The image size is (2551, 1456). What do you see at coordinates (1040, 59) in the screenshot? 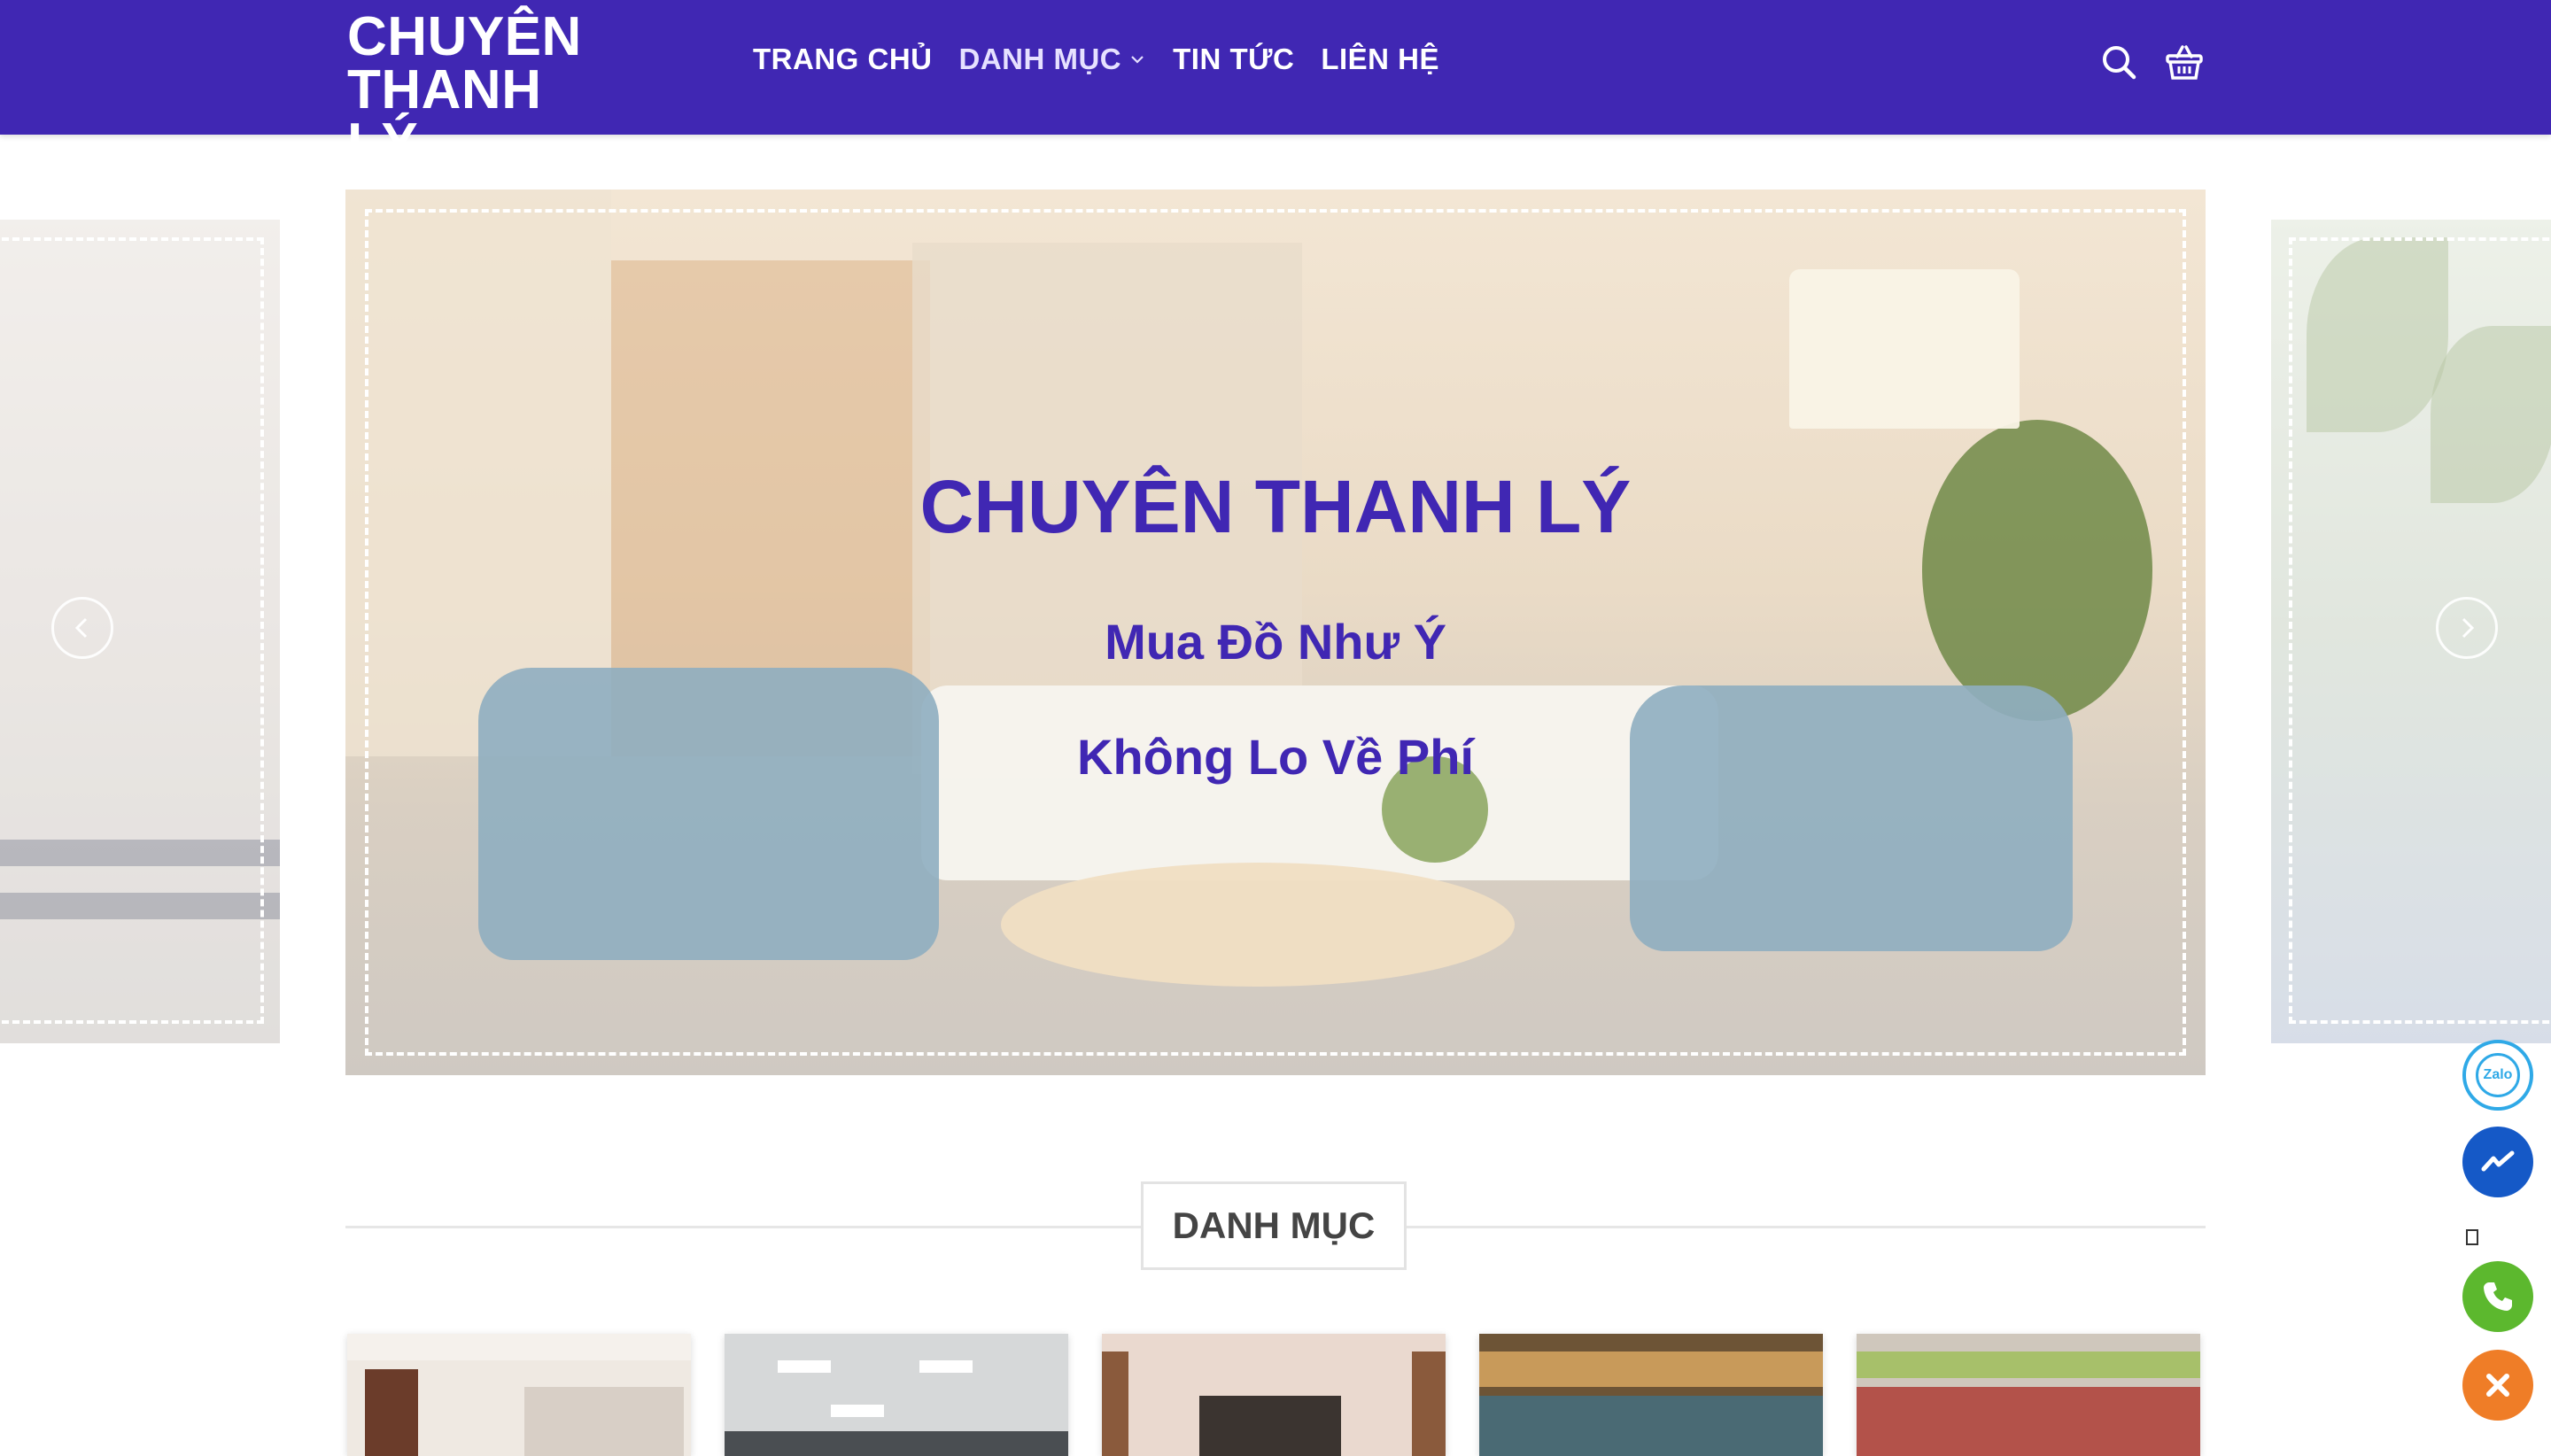
I see `nav-item-label: DANH MỤC` at bounding box center [1040, 59].